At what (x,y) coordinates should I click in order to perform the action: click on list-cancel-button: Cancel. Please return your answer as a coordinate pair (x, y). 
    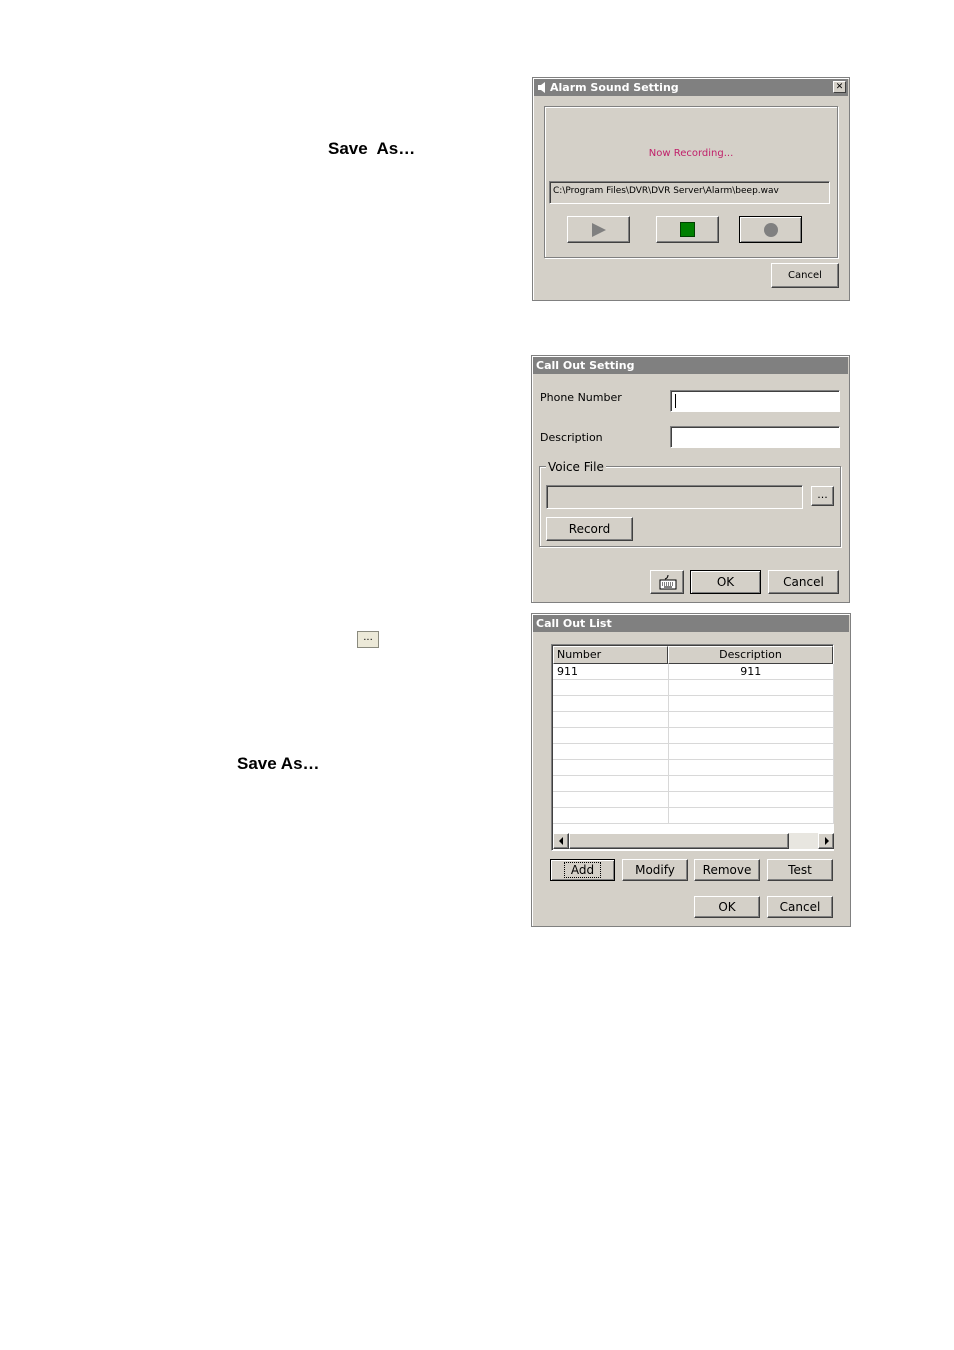
    Looking at the image, I should click on (800, 907).